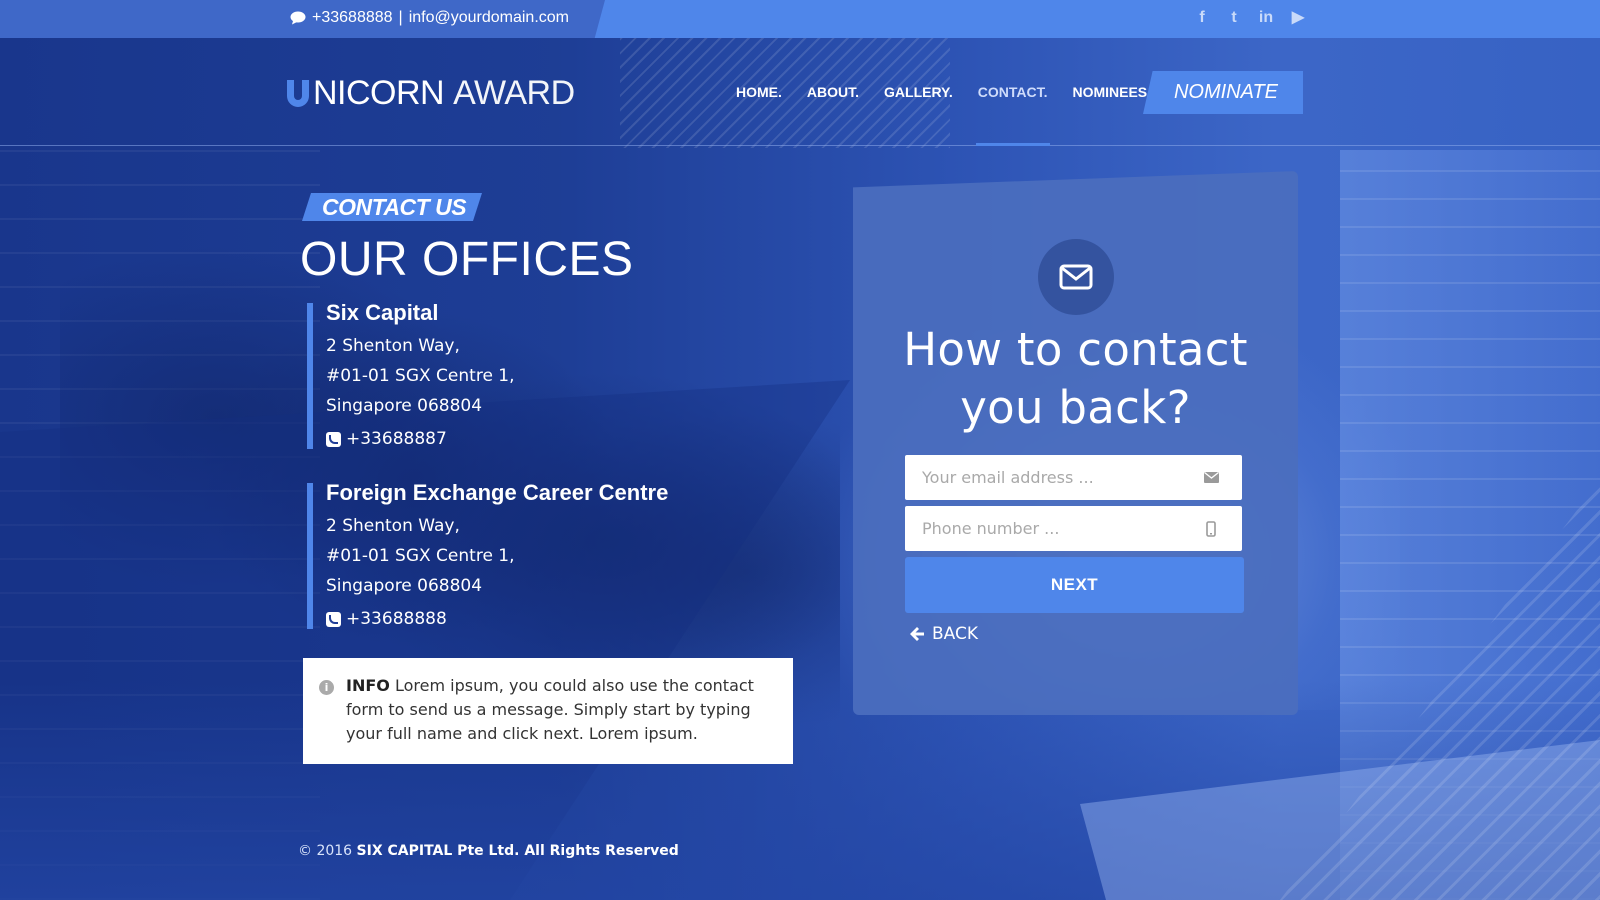  I want to click on phone-input, so click(1050, 528).